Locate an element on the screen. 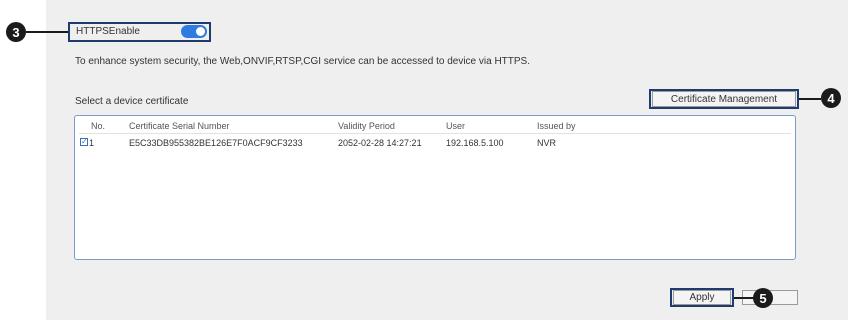 The image size is (848, 320). cell-validity: 2052-02-28 14:27:21 is located at coordinates (380, 143).